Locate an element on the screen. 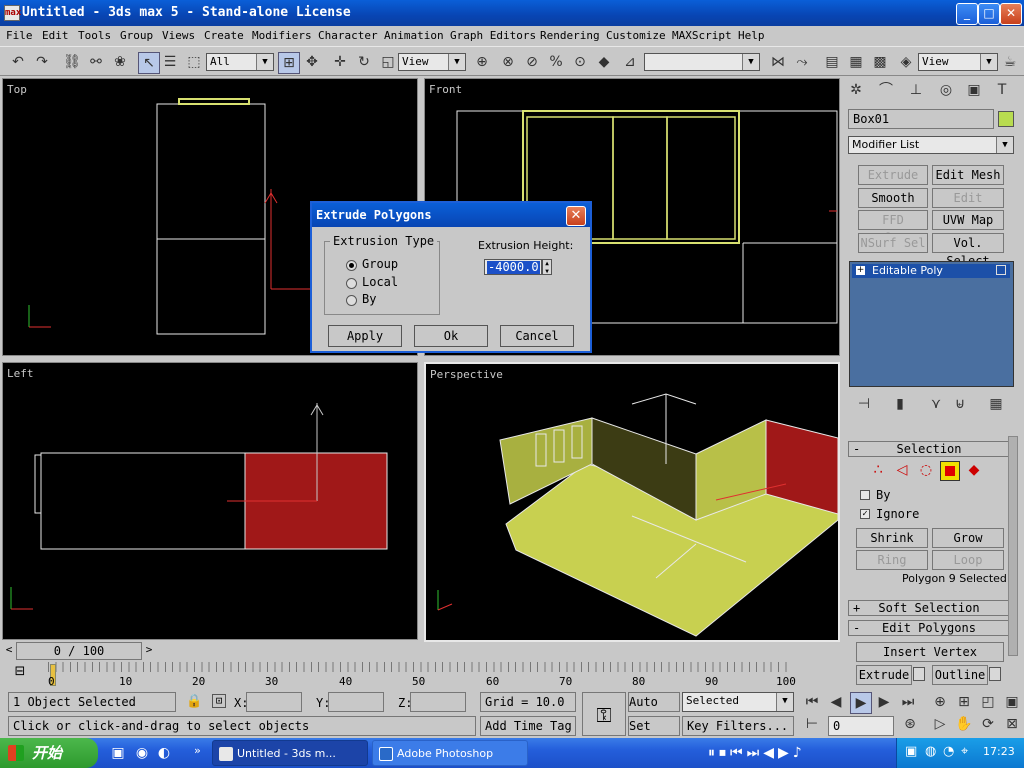 Image resolution: width=1024 pixels, height=768 pixels. cancel-button: Cancel is located at coordinates (537, 336).